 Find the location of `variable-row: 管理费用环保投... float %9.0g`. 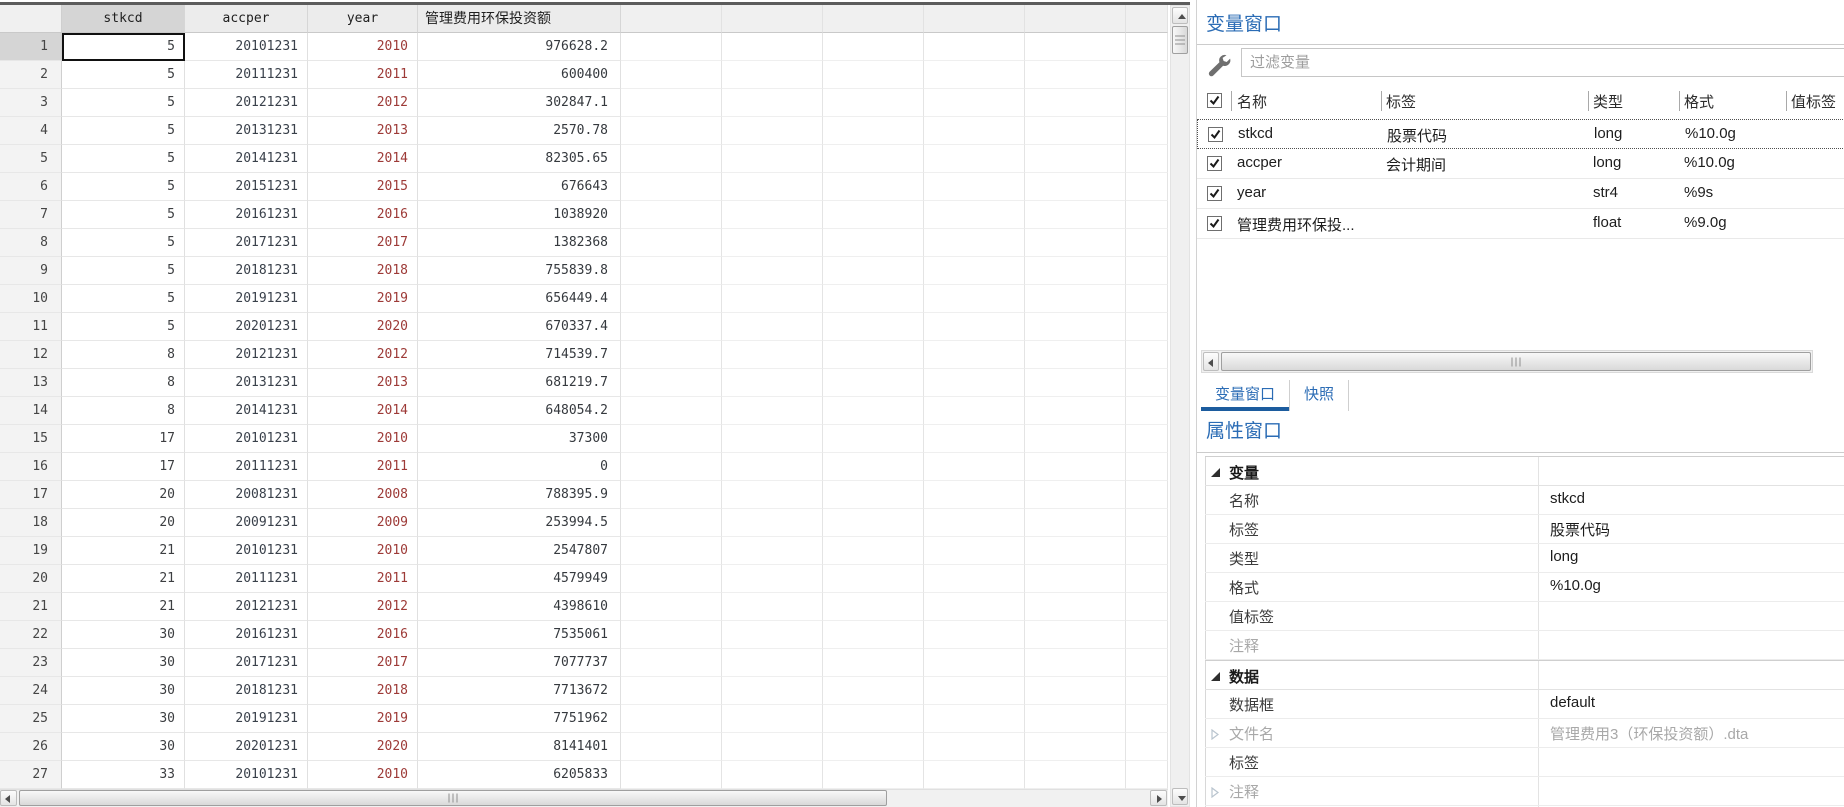

variable-row: 管理费用环保投... float %9.0g is located at coordinates (1520, 224).